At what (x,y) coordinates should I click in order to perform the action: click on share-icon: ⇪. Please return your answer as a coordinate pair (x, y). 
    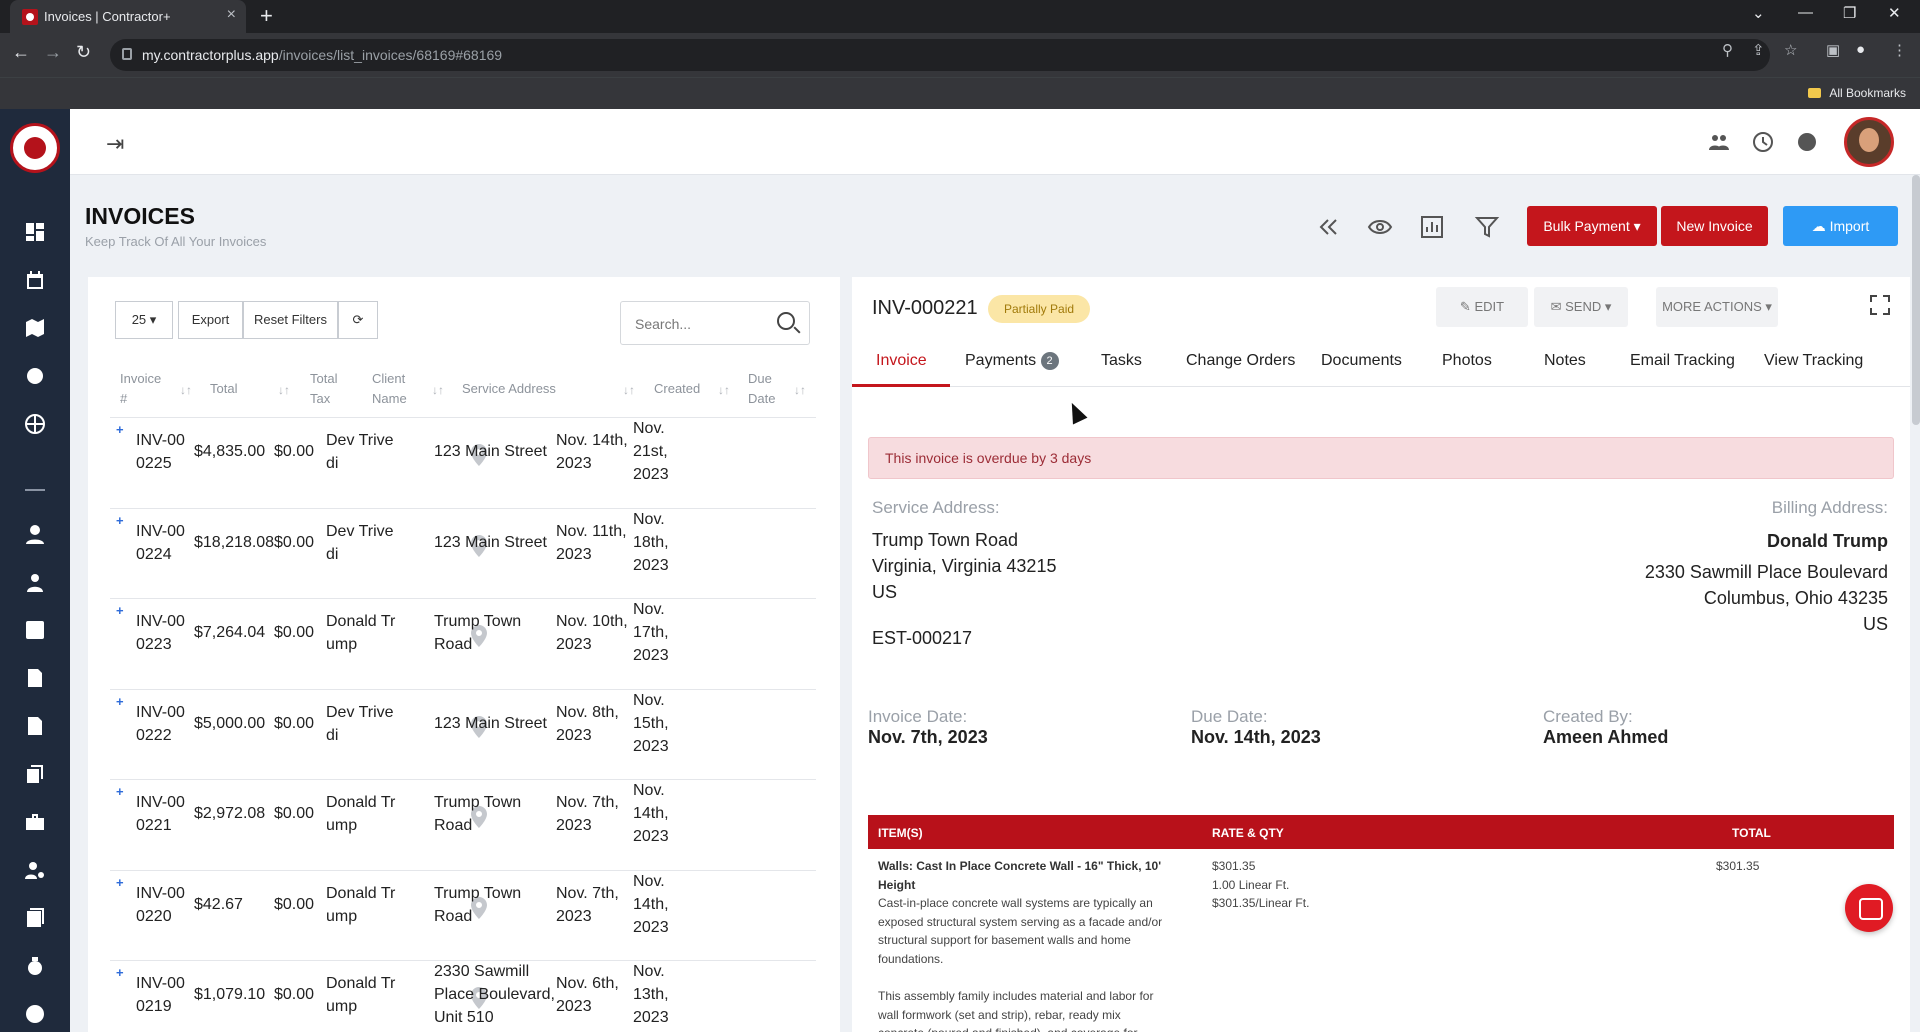
    Looking at the image, I should click on (1758, 50).